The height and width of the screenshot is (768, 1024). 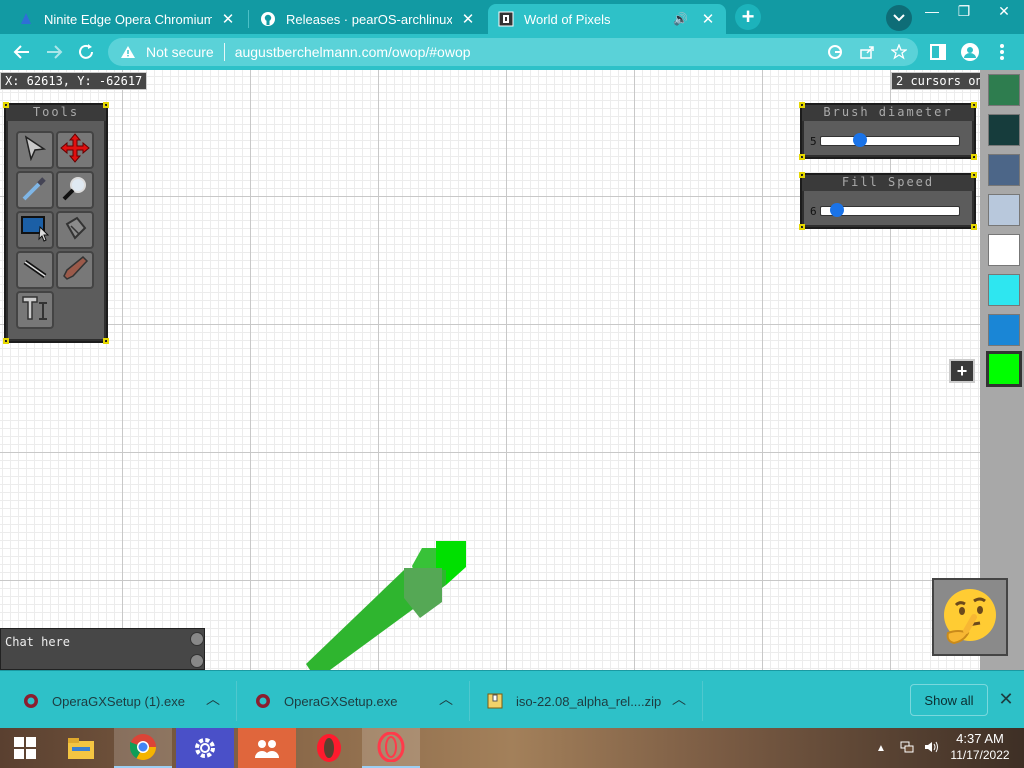 I want to click on drawn-pixels, so click(x=386, y=605).